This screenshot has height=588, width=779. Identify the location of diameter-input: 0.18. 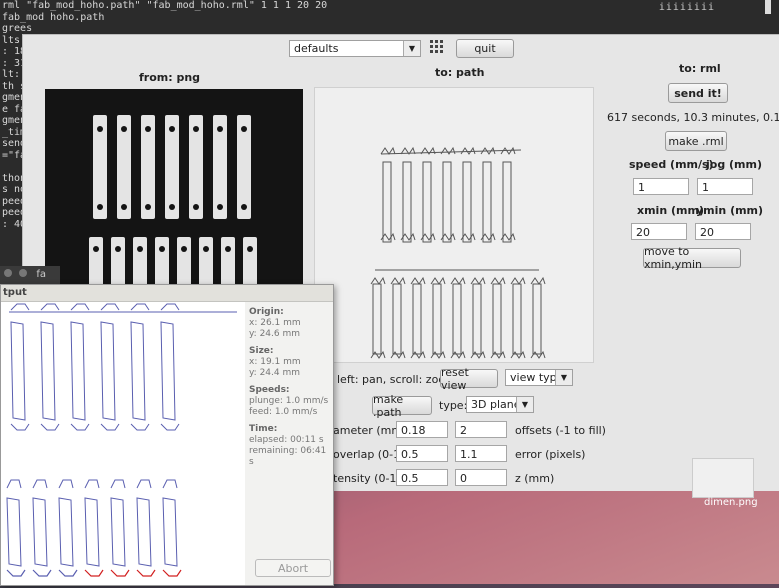
(422, 429).